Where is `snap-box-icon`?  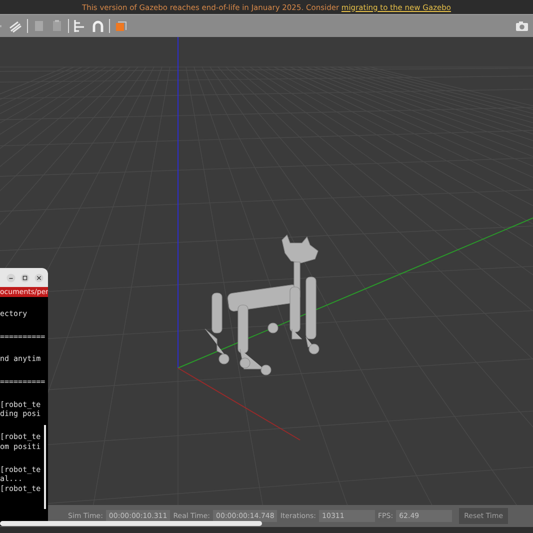
snap-box-icon is located at coordinates (121, 26).